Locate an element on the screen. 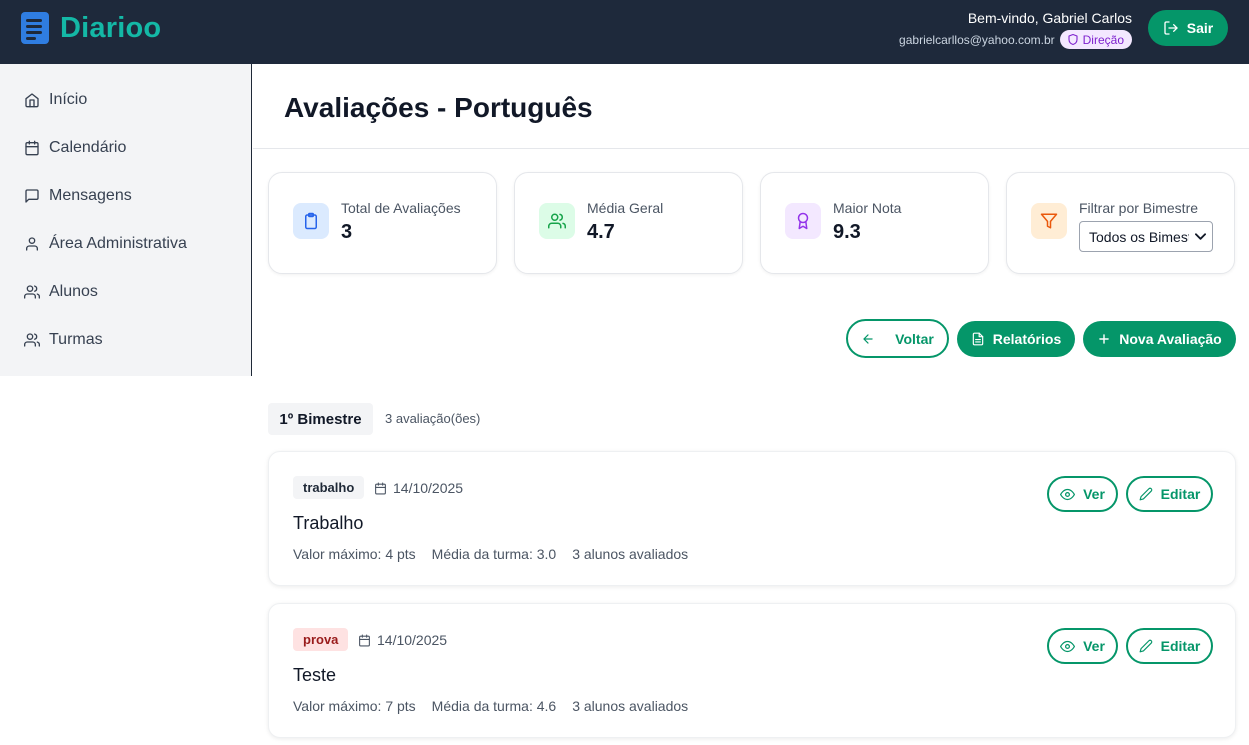 The height and width of the screenshot is (745, 1249). max-value: Valor máximo: 4 pts is located at coordinates (354, 554).